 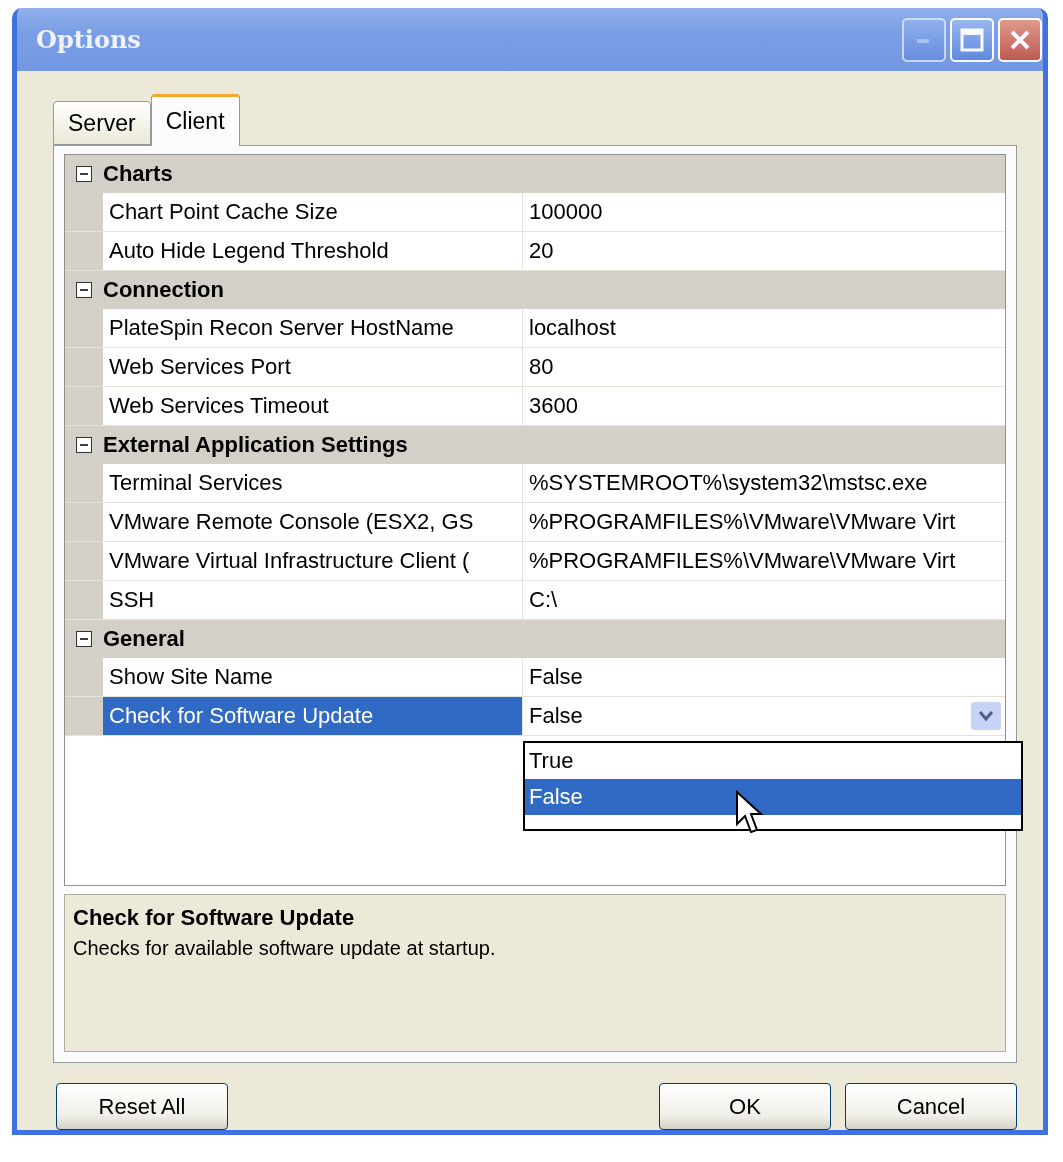 What do you see at coordinates (764, 367) in the screenshot?
I see `property-value: 80` at bounding box center [764, 367].